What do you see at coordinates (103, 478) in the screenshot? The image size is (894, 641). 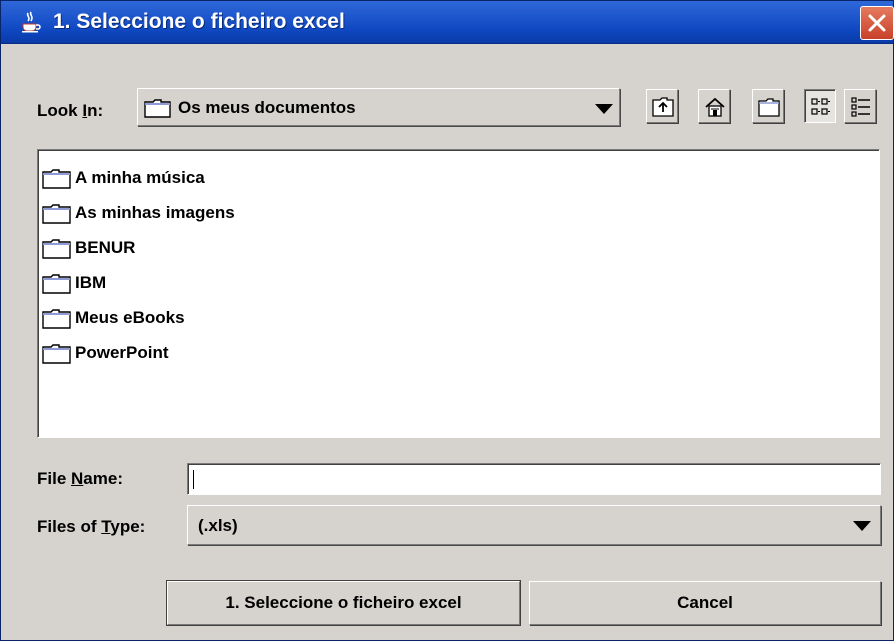 I see `file-name-label-suffix: ame:` at bounding box center [103, 478].